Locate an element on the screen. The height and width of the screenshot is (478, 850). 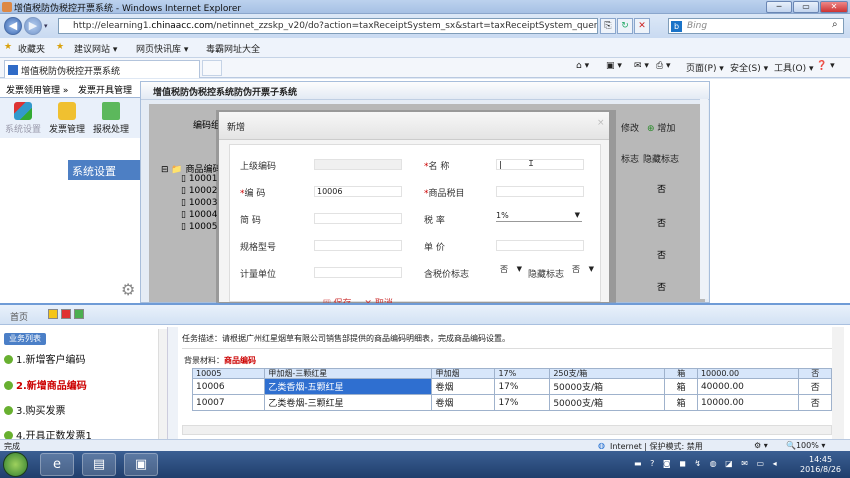
col-header-flag: 标志 is located at coordinates (630, 160).